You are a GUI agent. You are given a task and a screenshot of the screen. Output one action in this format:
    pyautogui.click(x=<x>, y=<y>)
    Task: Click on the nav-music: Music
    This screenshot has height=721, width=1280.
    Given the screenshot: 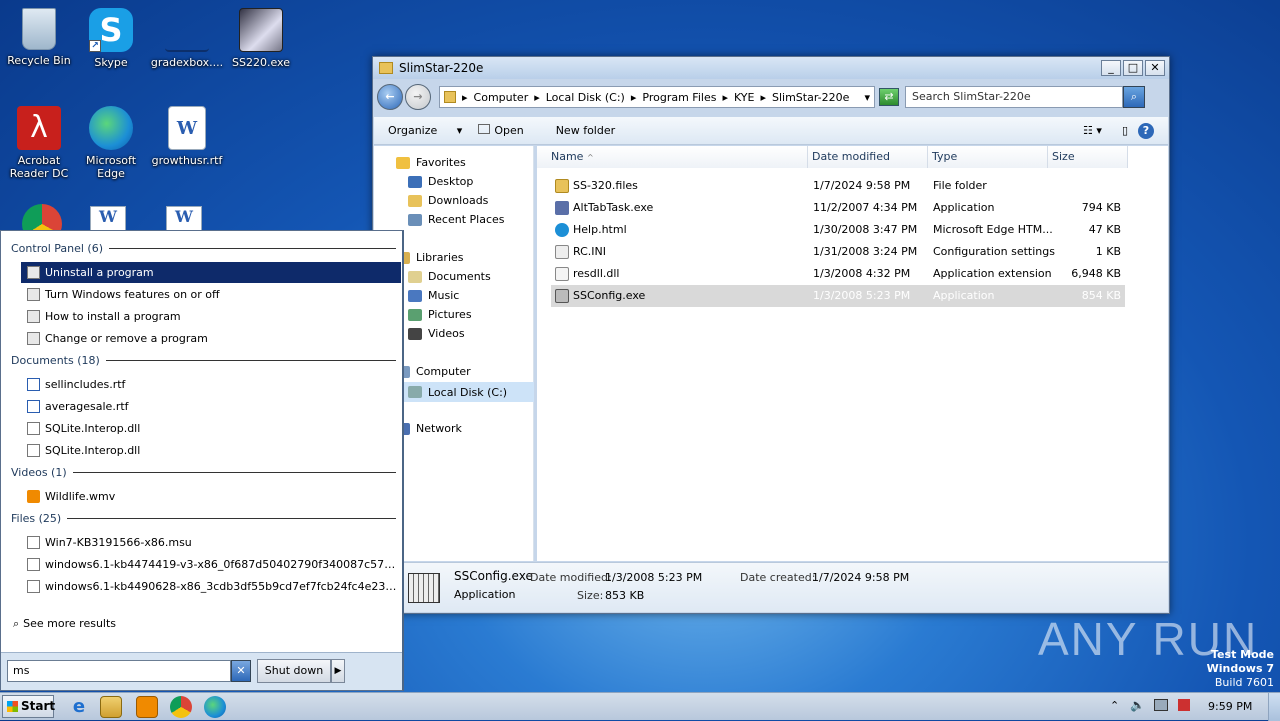 What is the action you would take?
    pyautogui.click(x=433, y=295)
    